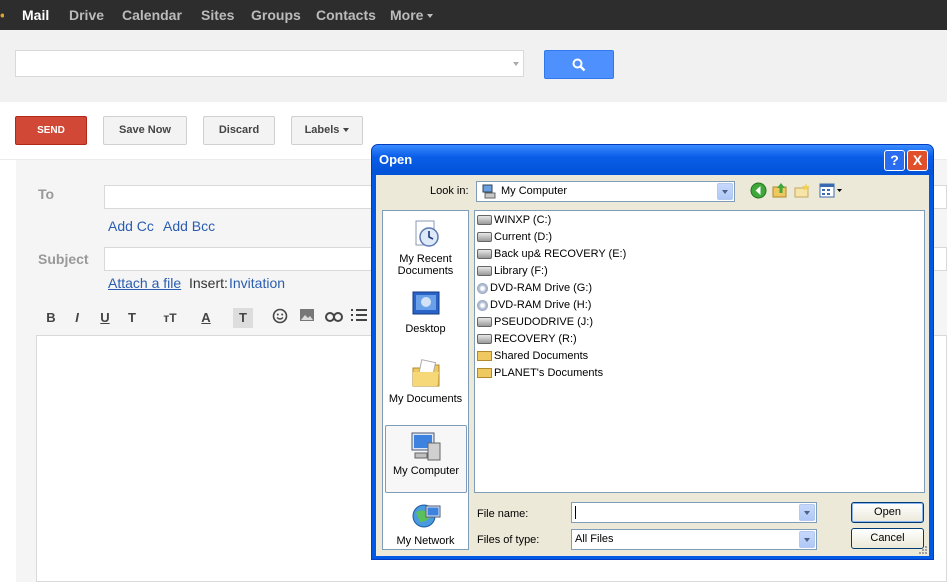 This screenshot has width=947, height=582. I want to click on labels-button: Labels, so click(327, 130).